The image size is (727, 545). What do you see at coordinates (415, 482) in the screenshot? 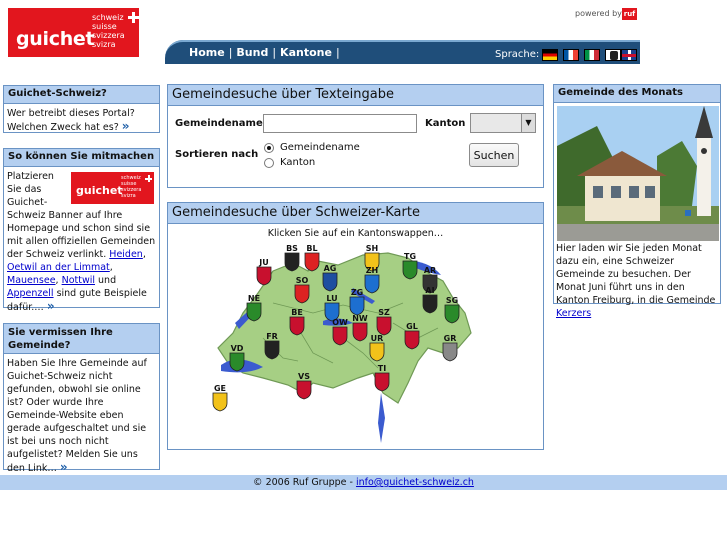
I see `email-link: info@guichet-schweiz.ch` at bounding box center [415, 482].